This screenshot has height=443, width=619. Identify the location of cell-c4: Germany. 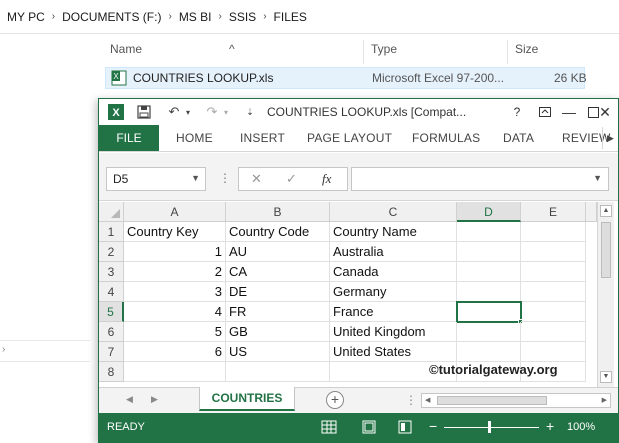
(393, 292).